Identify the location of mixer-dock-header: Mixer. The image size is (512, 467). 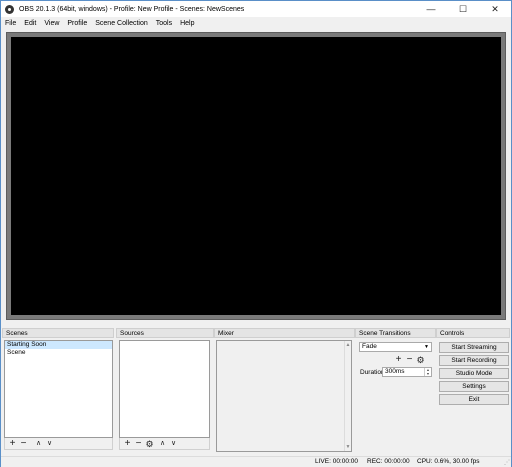
(284, 333).